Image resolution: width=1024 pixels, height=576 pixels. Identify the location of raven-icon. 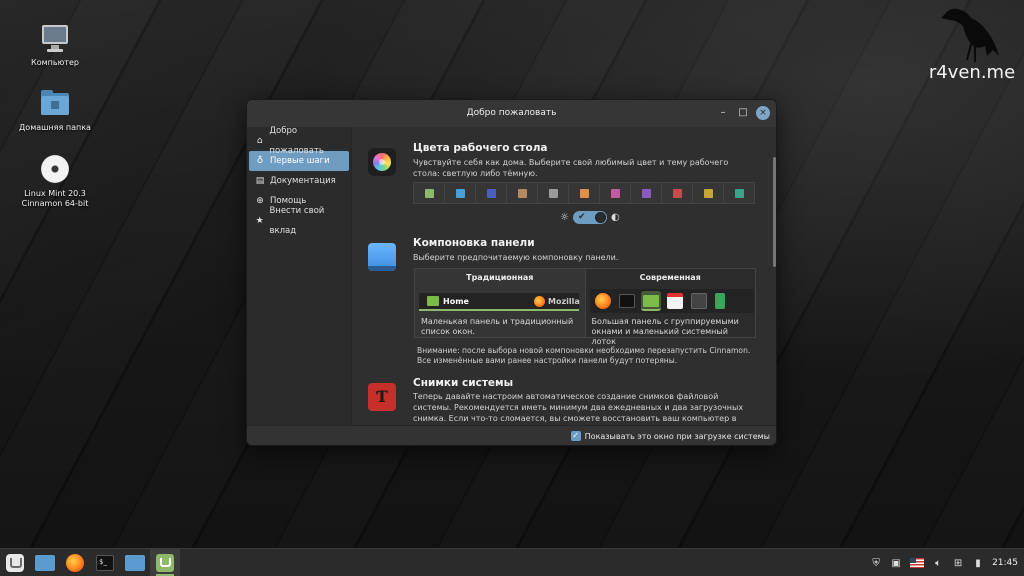
(970, 35).